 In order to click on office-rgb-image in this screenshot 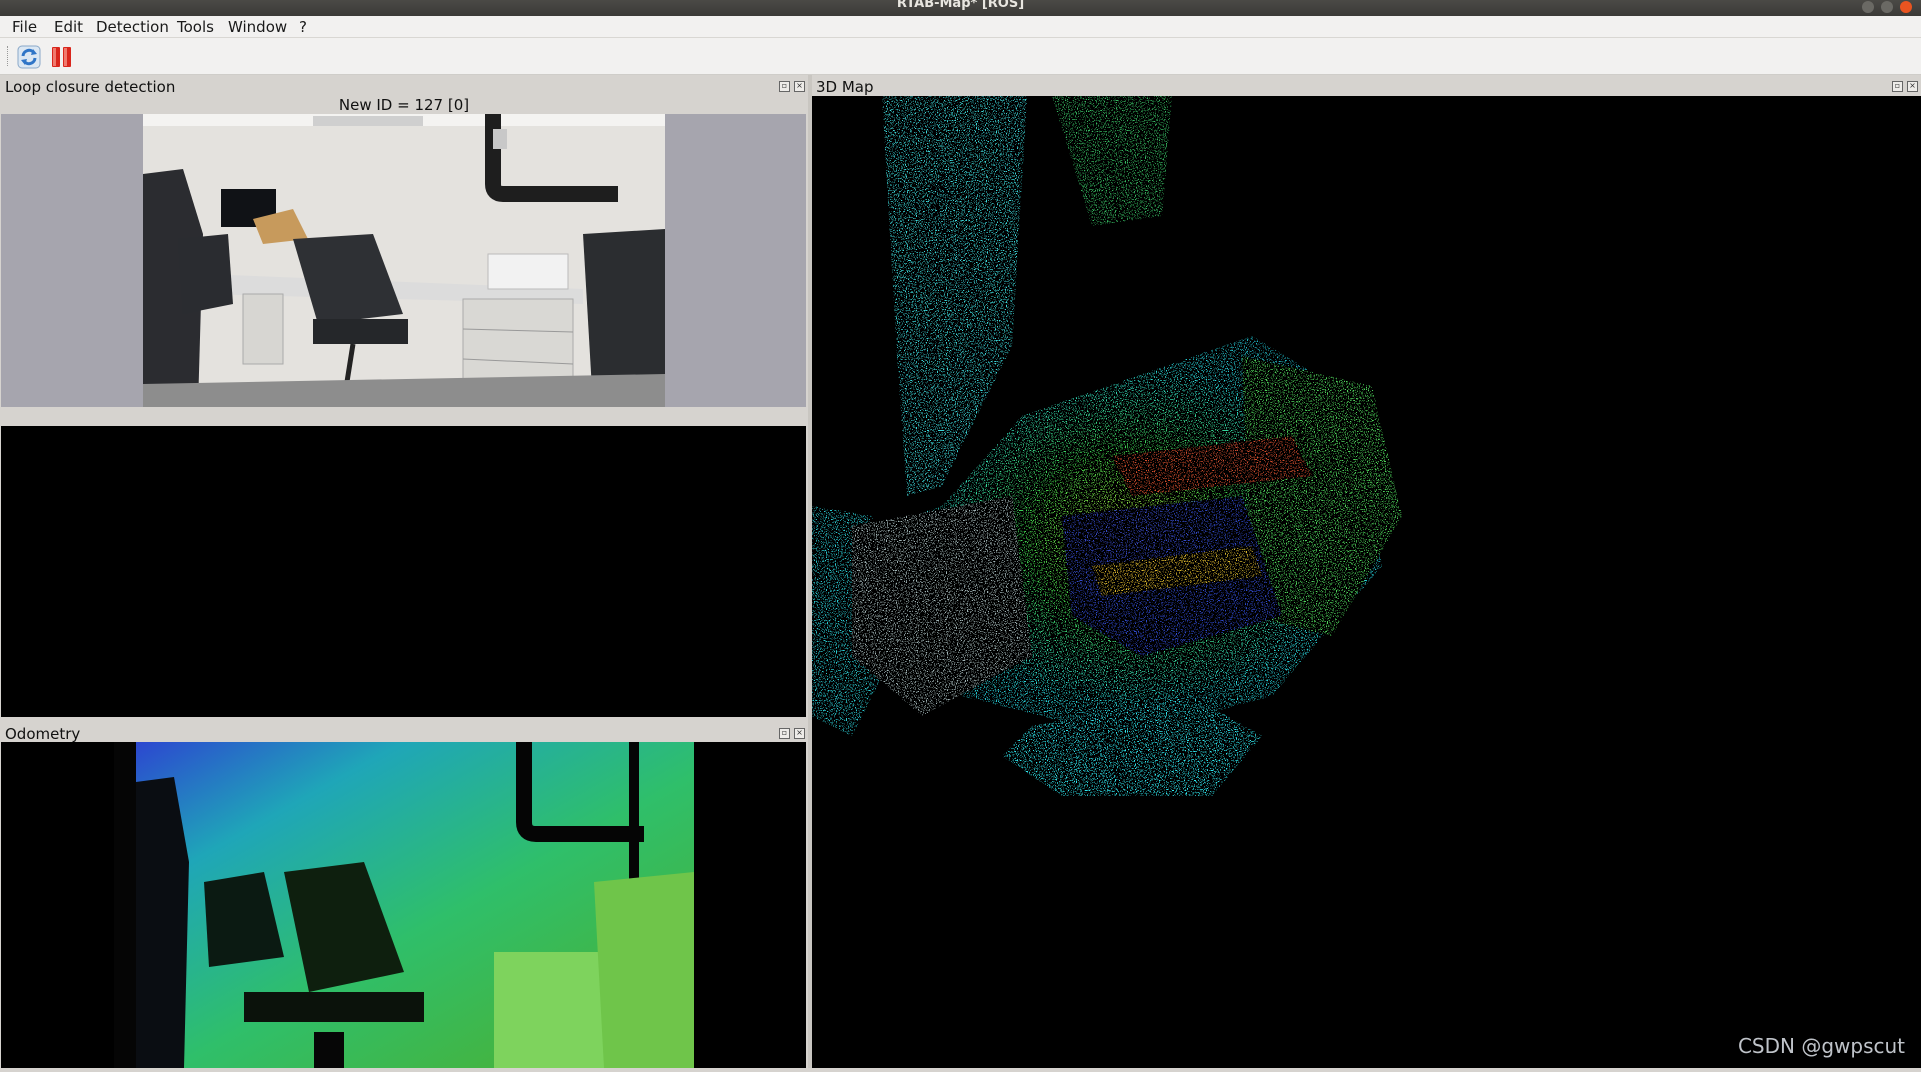, I will do `click(404, 260)`.